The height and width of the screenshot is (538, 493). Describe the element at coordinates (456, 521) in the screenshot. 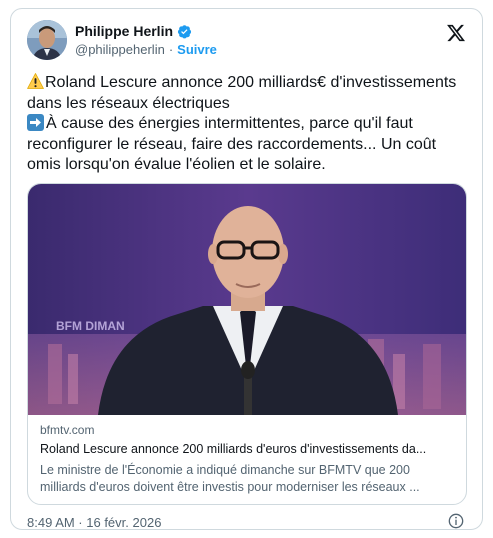

I see `info-icon` at that location.